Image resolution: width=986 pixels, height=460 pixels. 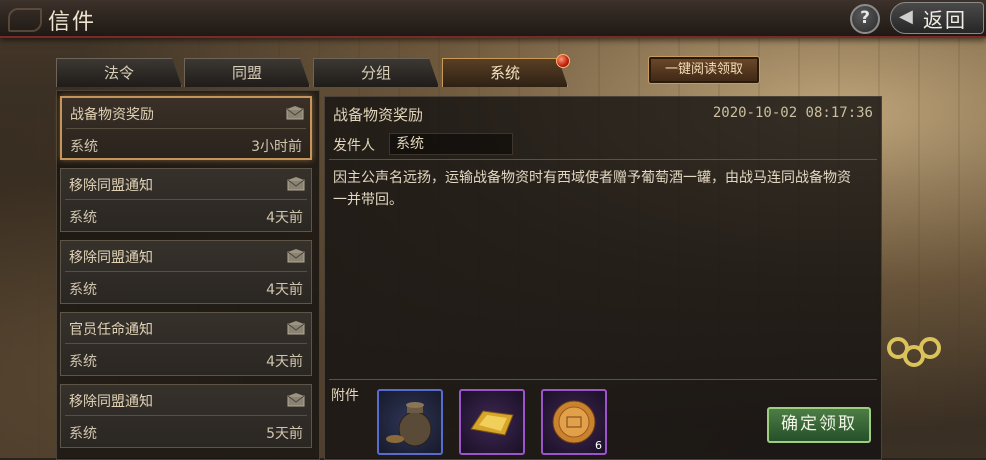 What do you see at coordinates (72, 22) in the screenshot?
I see `window-title: 信件` at bounding box center [72, 22].